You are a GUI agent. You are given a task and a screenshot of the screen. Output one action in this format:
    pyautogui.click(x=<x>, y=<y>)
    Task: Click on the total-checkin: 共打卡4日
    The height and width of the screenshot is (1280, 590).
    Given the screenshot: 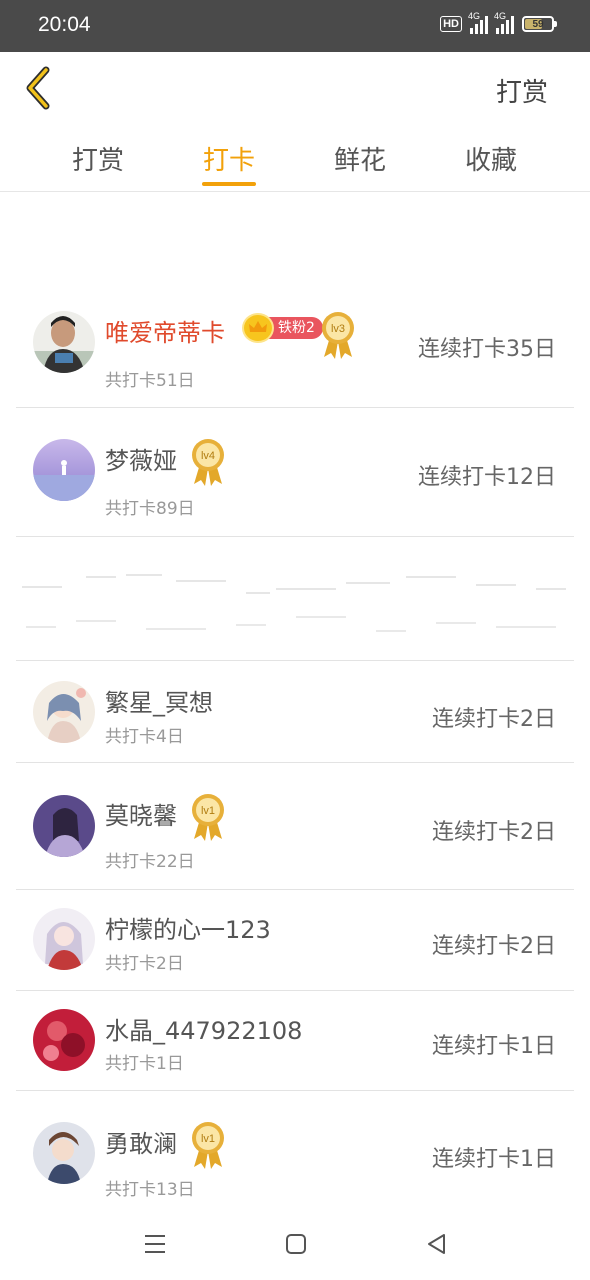 What is the action you would take?
    pyautogui.click(x=144, y=737)
    